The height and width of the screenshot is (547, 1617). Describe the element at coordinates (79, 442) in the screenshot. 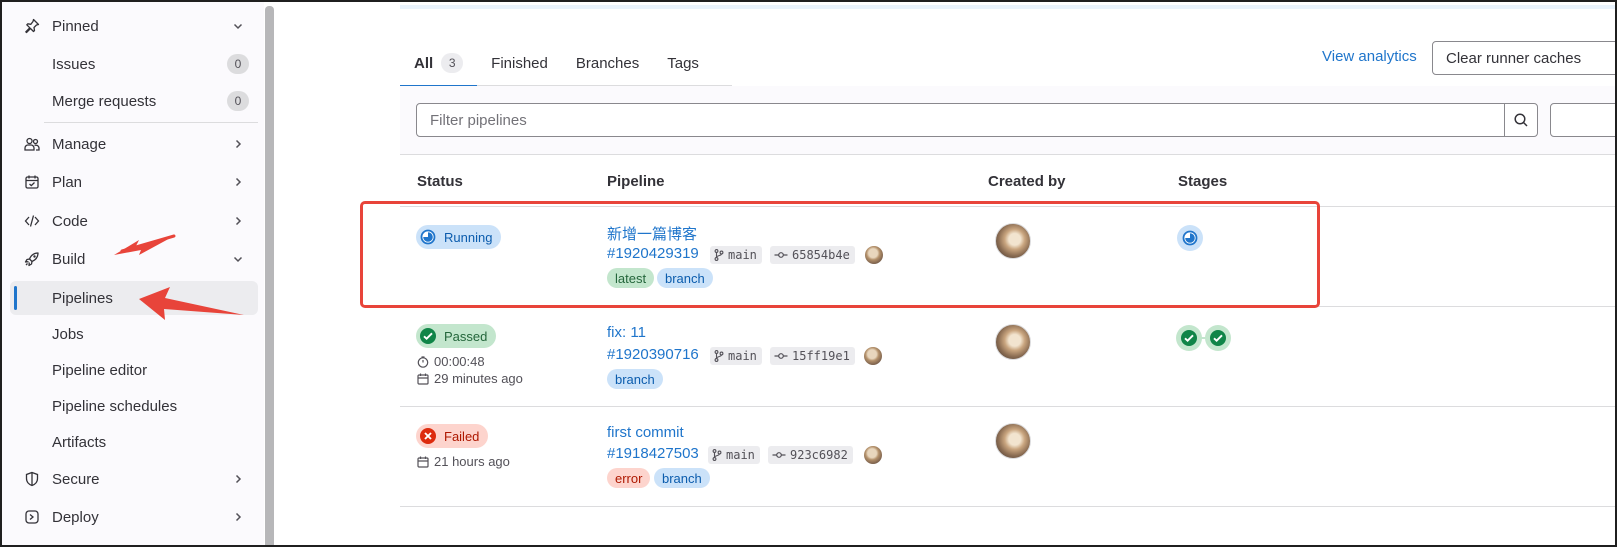

I see `sidebar-item-label: Artifacts` at that location.